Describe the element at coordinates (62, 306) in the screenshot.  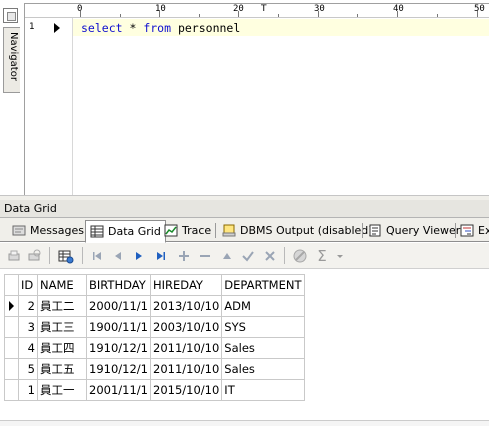
I see `cell-name: 員工二` at that location.